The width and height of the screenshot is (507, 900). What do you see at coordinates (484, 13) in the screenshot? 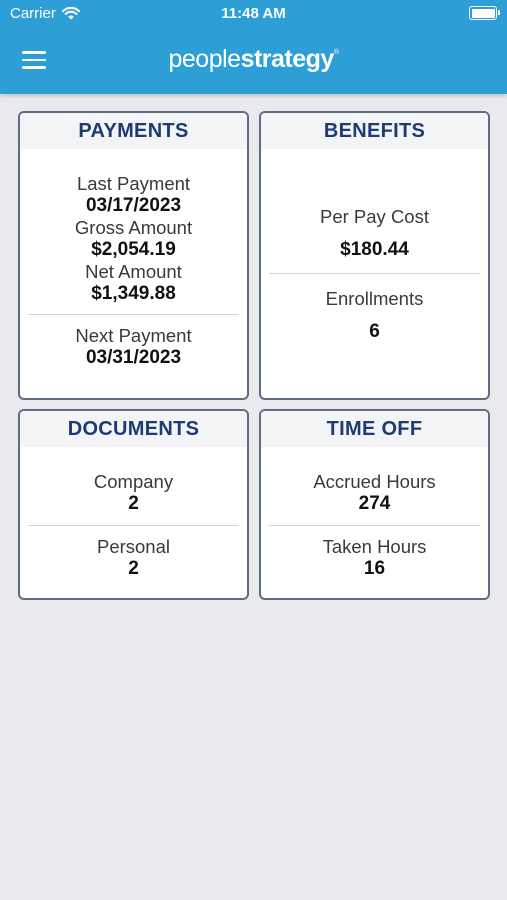
I see `battery-icon` at bounding box center [484, 13].